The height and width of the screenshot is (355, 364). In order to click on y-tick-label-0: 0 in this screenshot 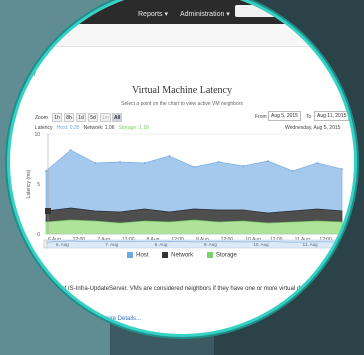, I will do `click(38, 235)`.